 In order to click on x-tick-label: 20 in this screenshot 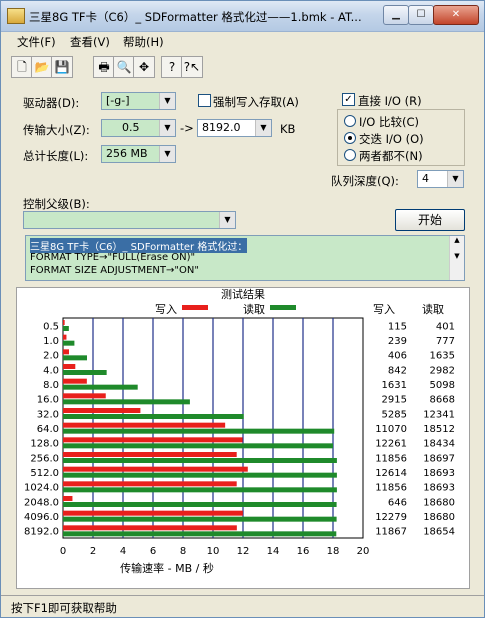, I will do `click(363, 551)`.